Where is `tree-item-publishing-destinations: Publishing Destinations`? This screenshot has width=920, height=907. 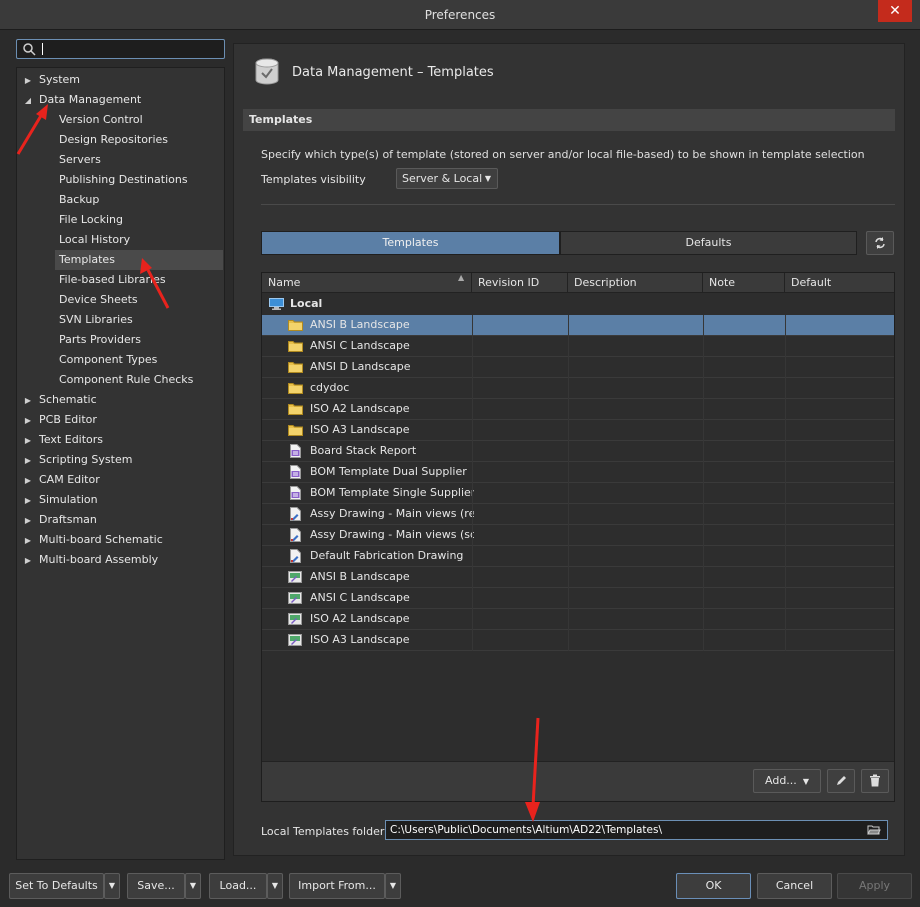 tree-item-publishing-destinations: Publishing Destinations is located at coordinates (139, 180).